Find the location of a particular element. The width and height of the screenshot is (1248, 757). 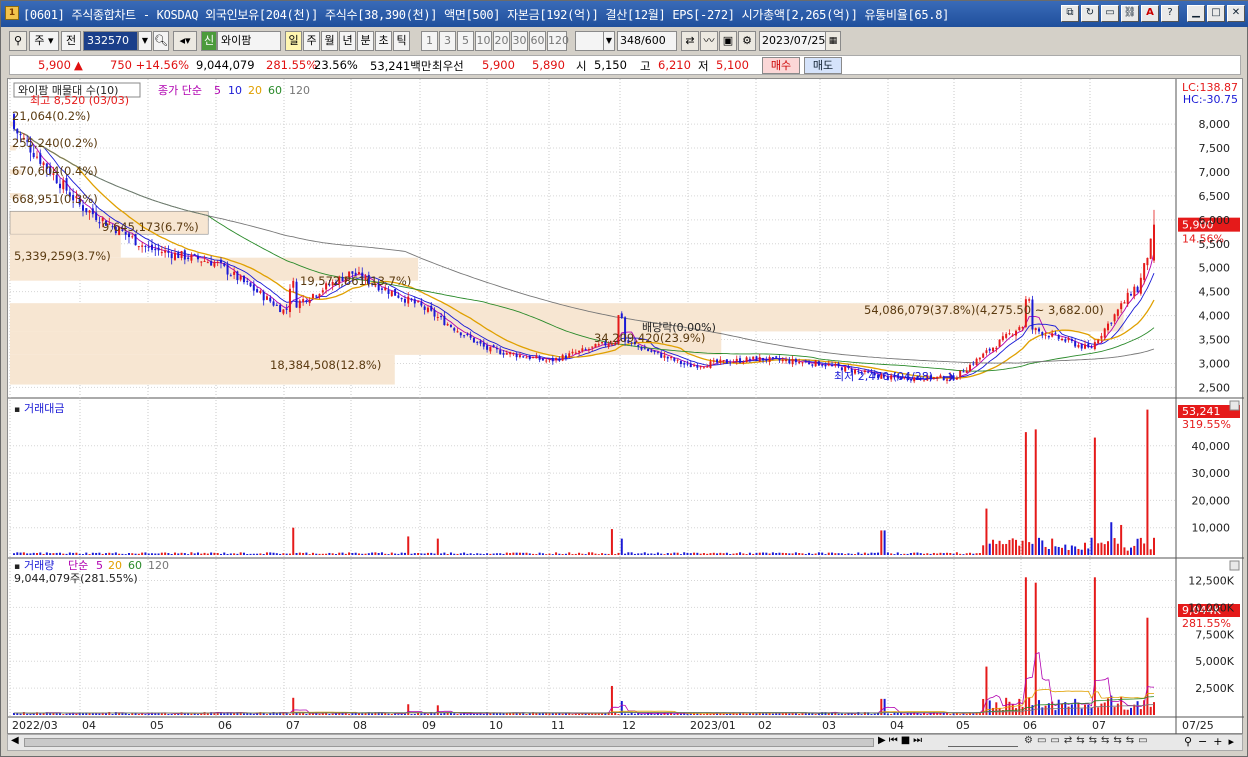

period-tab-5: 초 is located at coordinates (383, 41).